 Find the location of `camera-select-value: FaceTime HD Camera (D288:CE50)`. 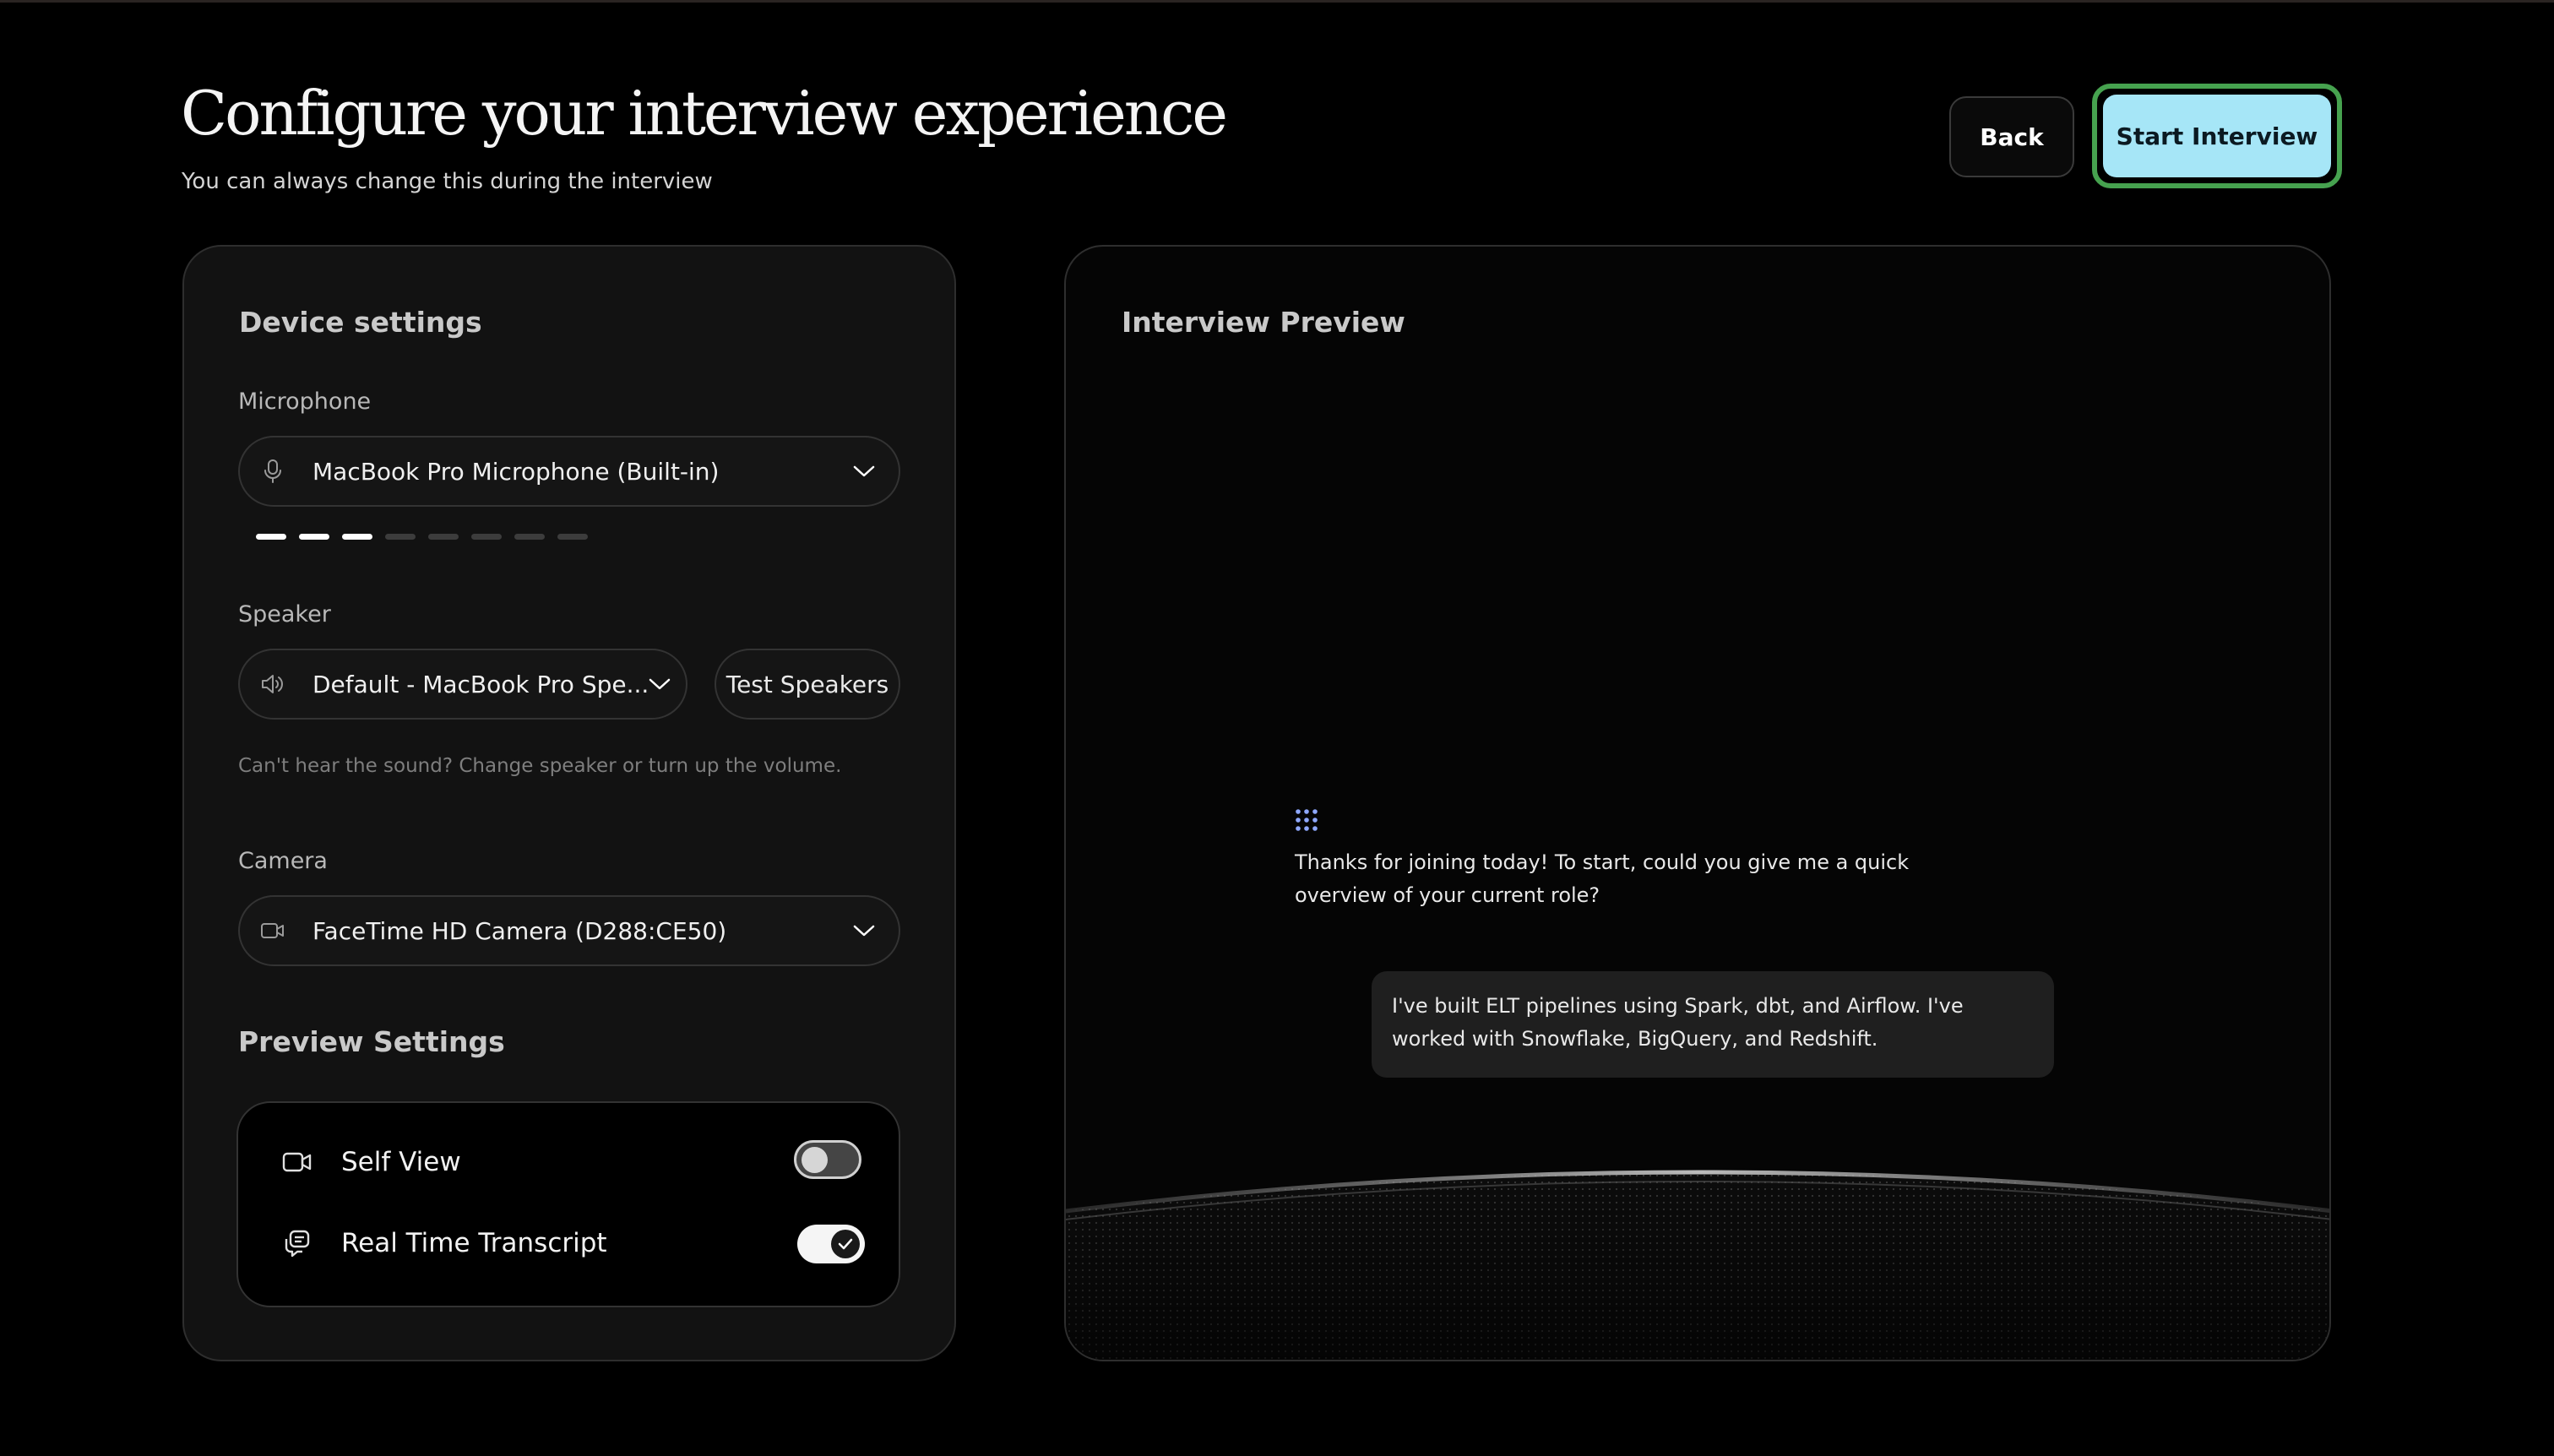

camera-select-value: FaceTime HD Camera (D288:CE50) is located at coordinates (519, 931).